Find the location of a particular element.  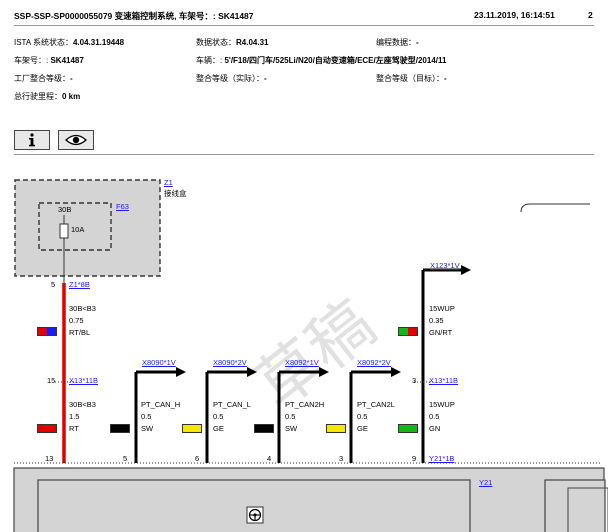

r2-color: GN is located at coordinates (435, 428).